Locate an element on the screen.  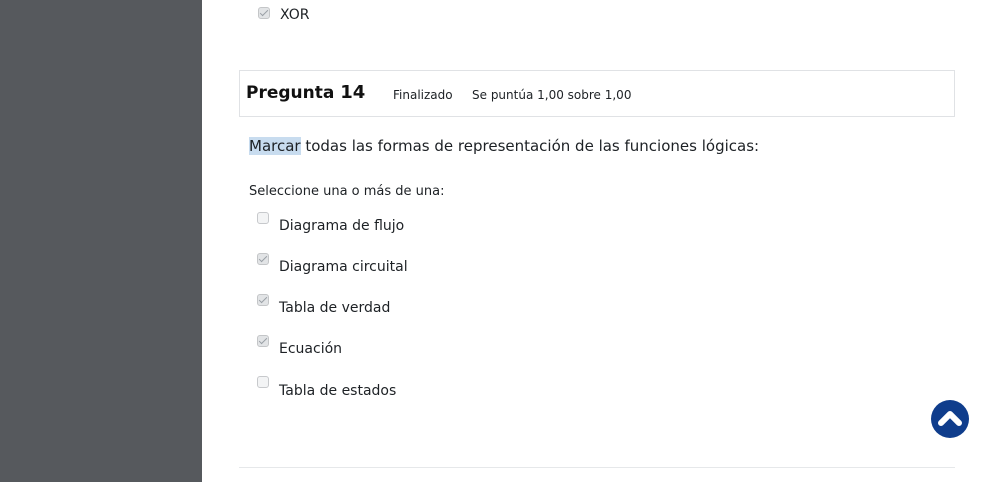
option-label: Diagrama de flujo is located at coordinates (342, 226).